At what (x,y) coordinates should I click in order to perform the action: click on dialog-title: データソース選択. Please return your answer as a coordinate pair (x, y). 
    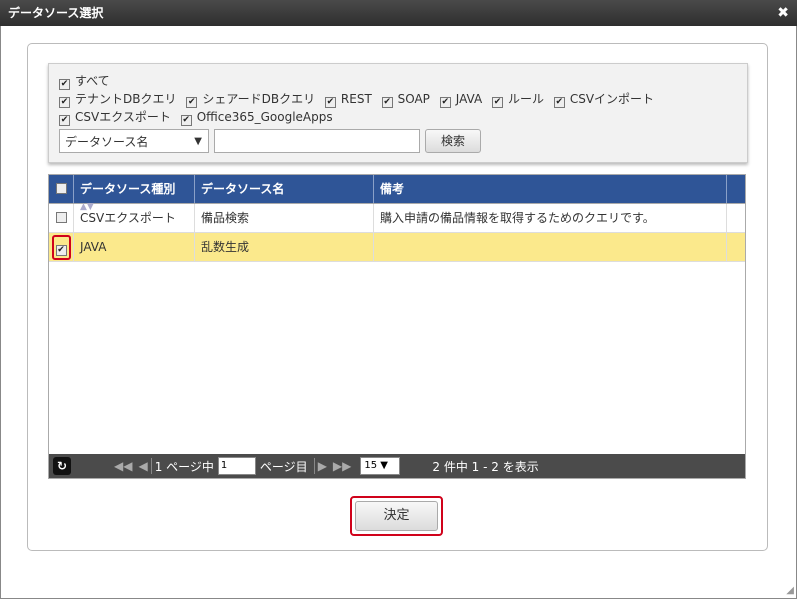
    Looking at the image, I should click on (56, 13).